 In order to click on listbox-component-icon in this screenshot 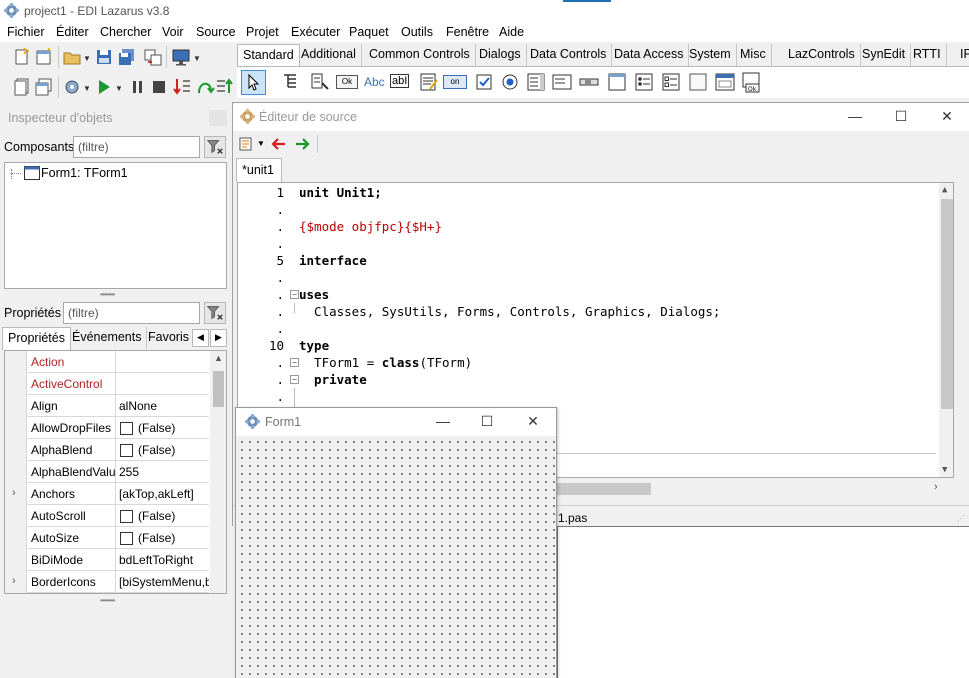, I will do `click(536, 82)`.